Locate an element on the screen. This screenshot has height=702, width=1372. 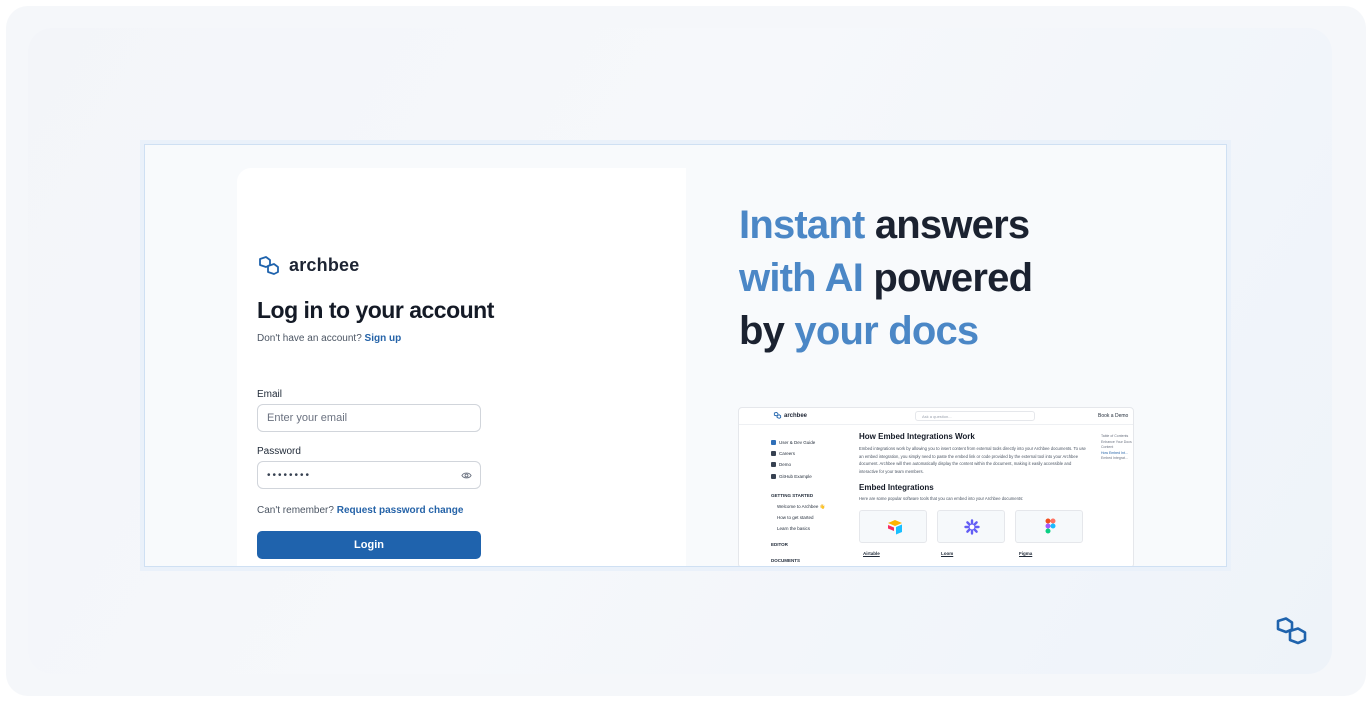
logo-text: archbee is located at coordinates (324, 265).